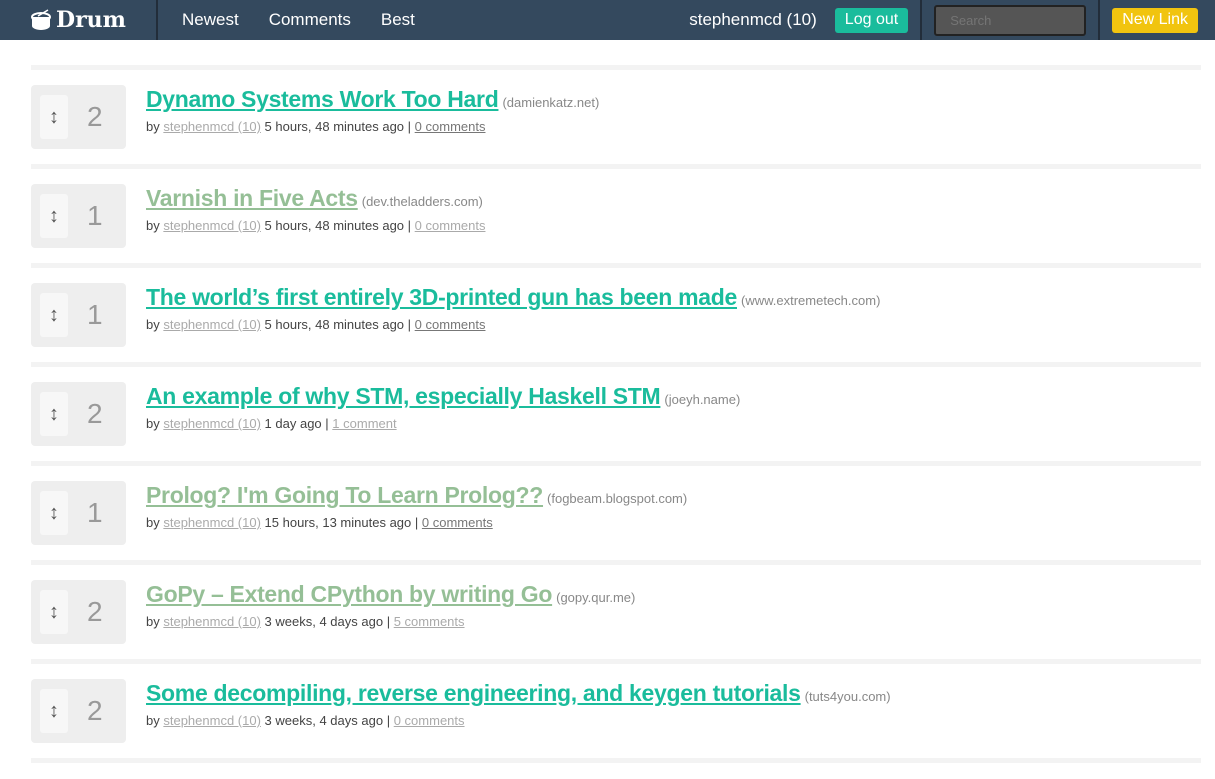 The image size is (1215, 779). What do you see at coordinates (551, 102) in the screenshot?
I see `link-domain: (damienkatz.net)` at bounding box center [551, 102].